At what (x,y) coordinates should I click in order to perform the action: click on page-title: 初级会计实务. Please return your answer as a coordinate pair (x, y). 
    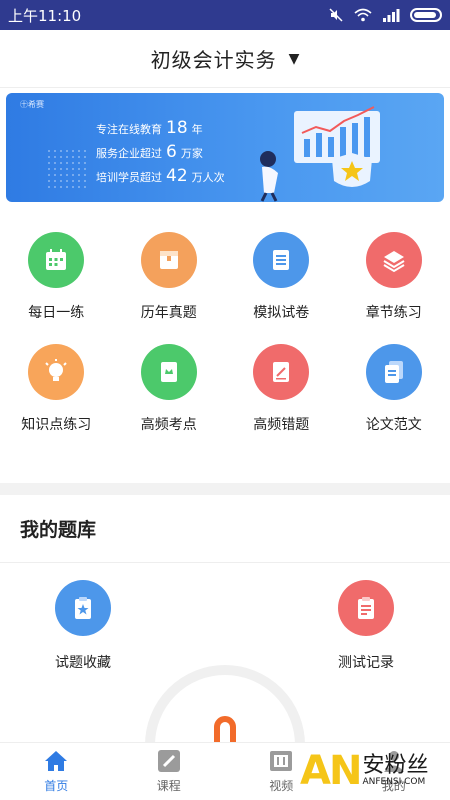
    Looking at the image, I should click on (213, 60).